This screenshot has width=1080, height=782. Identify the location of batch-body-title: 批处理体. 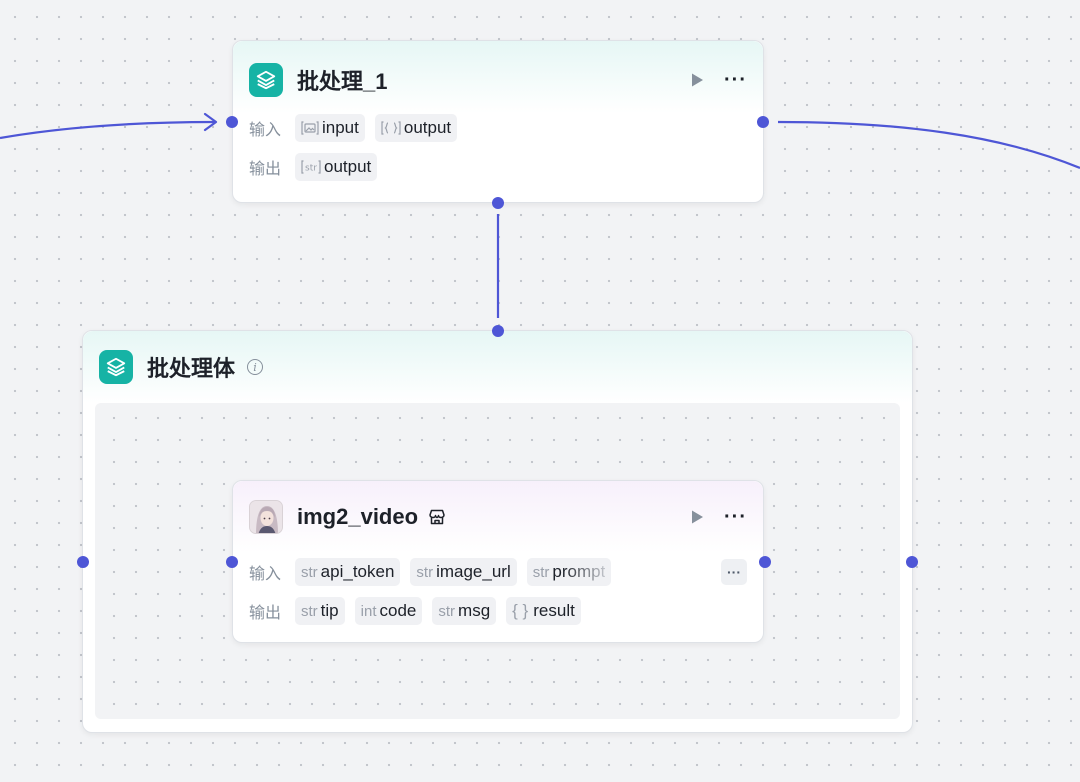
(191, 368).